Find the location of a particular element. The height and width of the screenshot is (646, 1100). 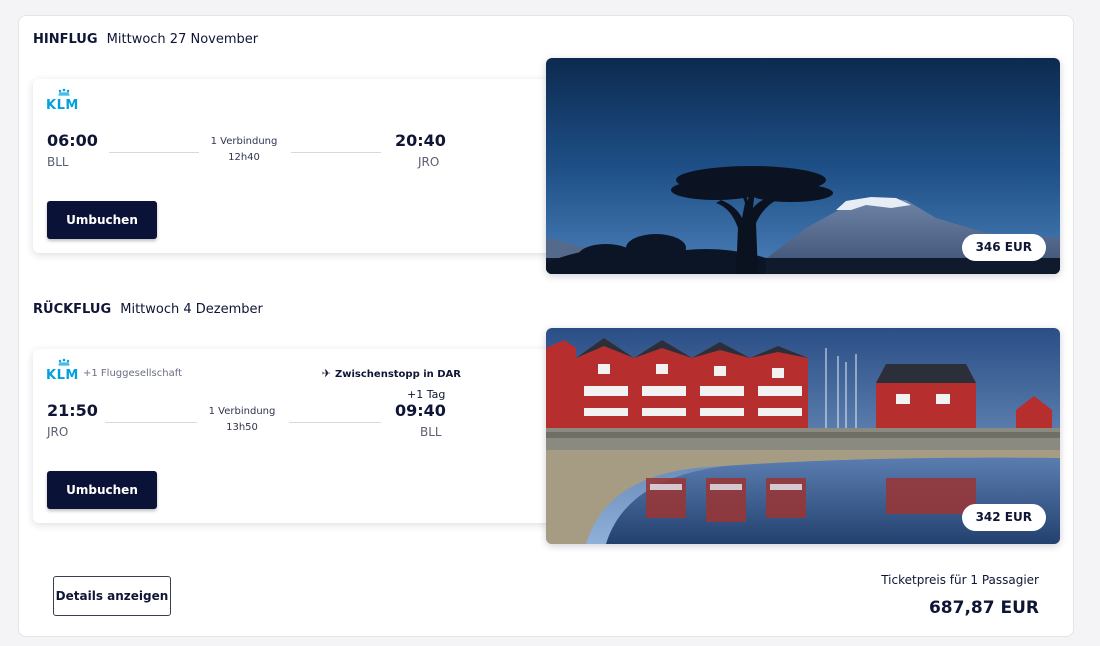

arrival-airport: BLL is located at coordinates (431, 432).